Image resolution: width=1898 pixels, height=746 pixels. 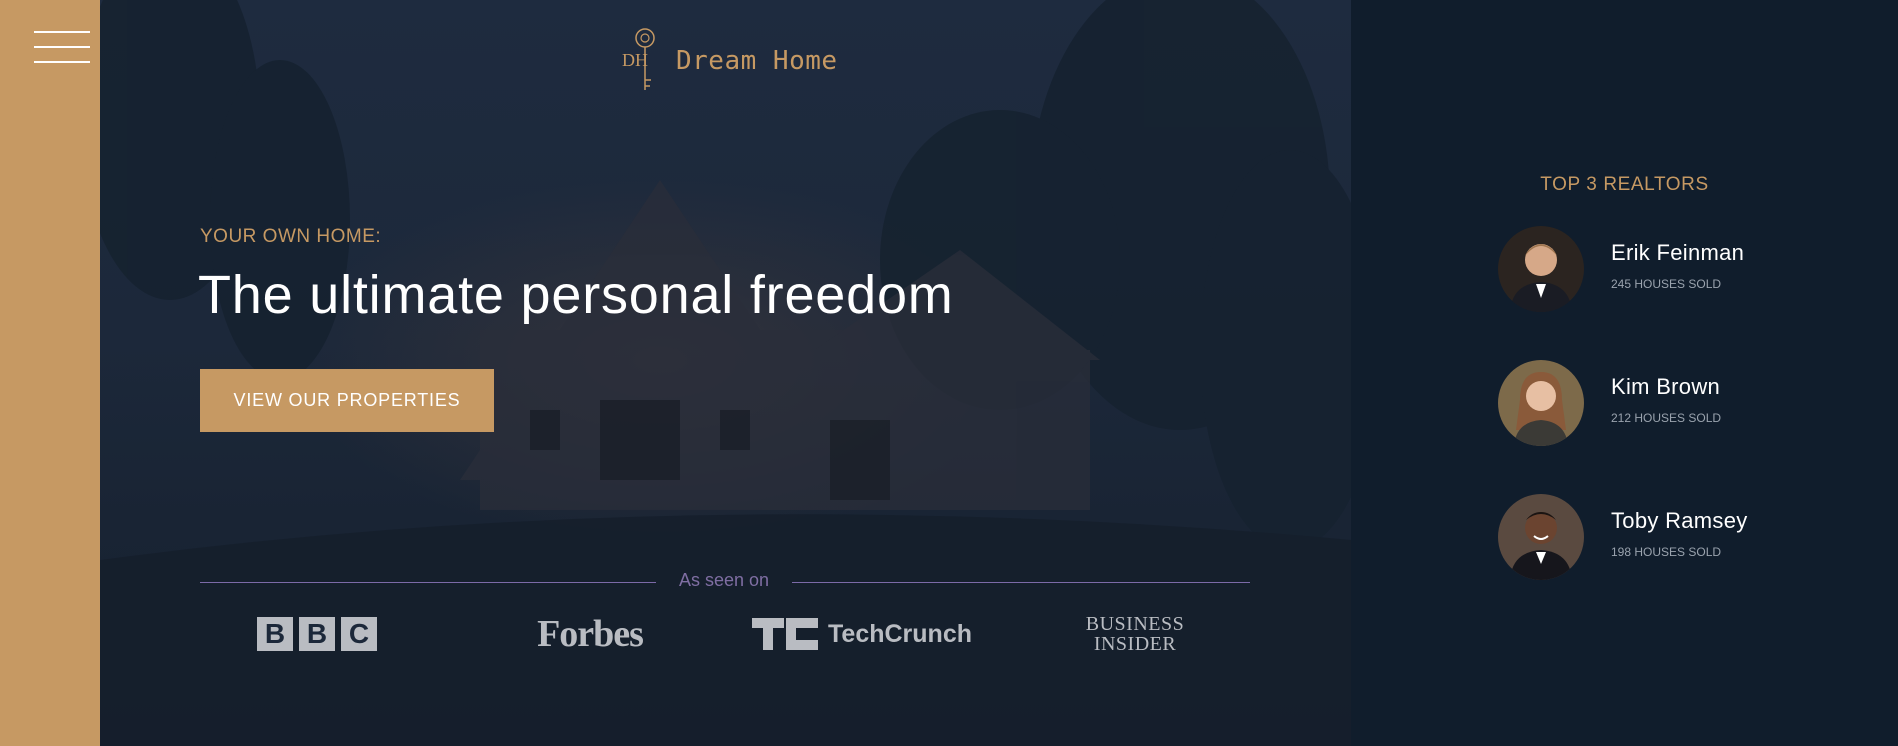 I want to click on realtor-name: Kim Brown, so click(x=1666, y=386).